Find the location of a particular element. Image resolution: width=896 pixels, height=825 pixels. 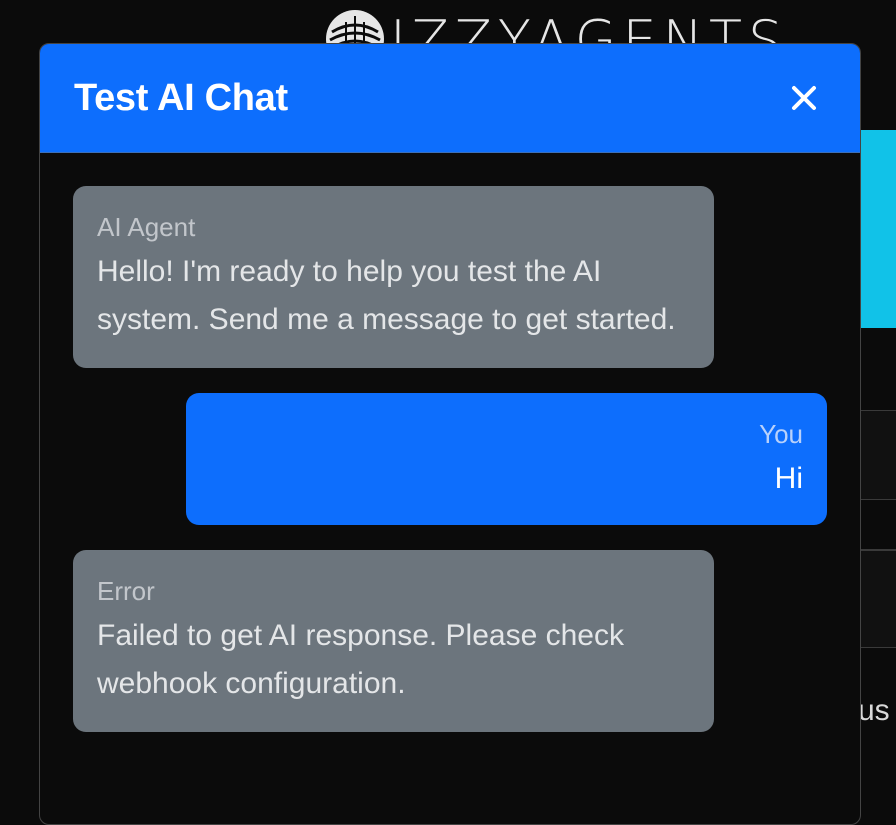

background-cyan-panel is located at coordinates (877, 229).